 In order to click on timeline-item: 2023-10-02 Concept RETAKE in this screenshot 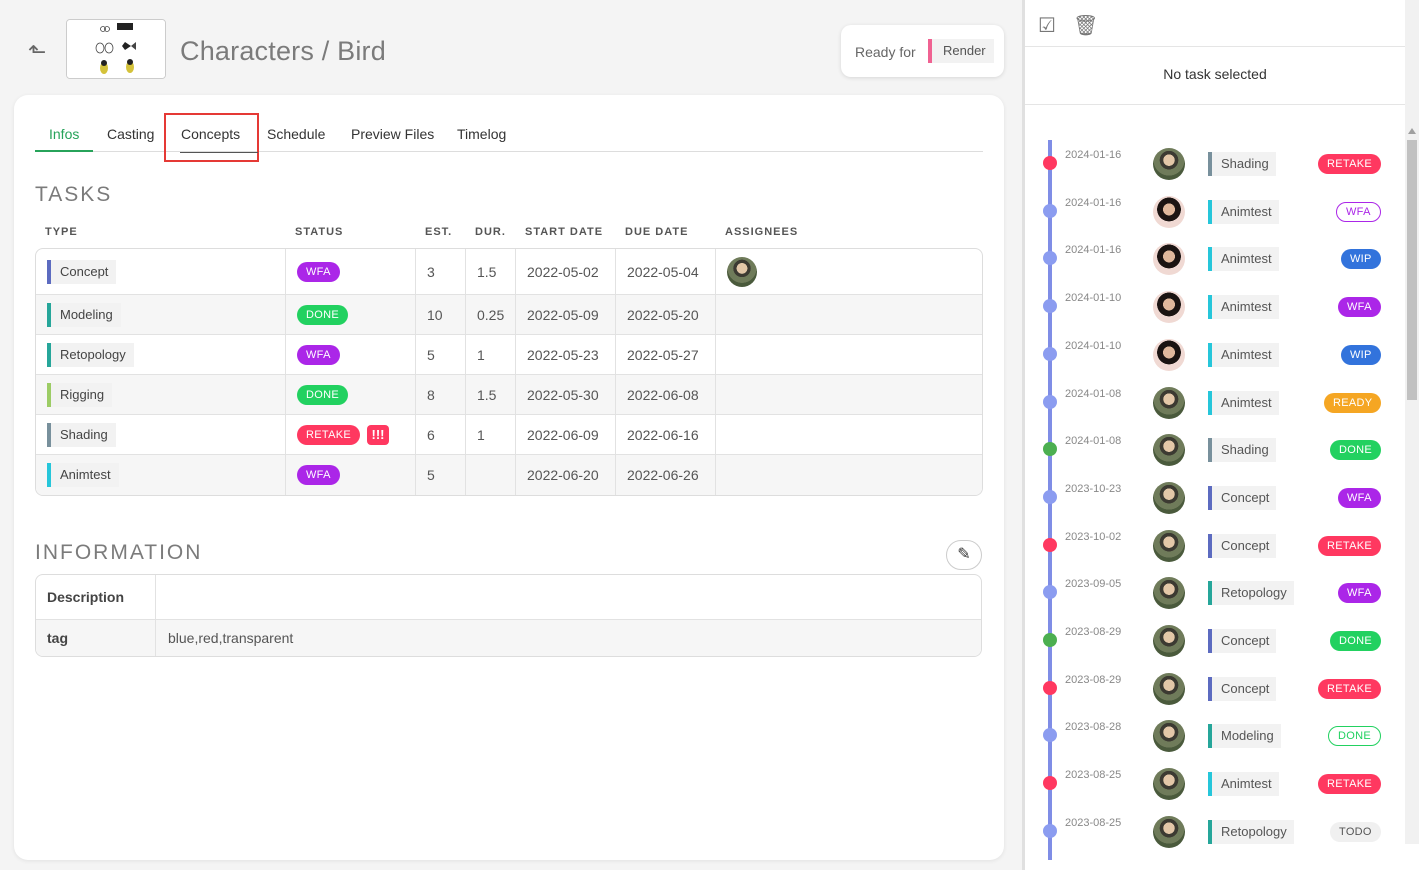, I will do `click(1215, 545)`.